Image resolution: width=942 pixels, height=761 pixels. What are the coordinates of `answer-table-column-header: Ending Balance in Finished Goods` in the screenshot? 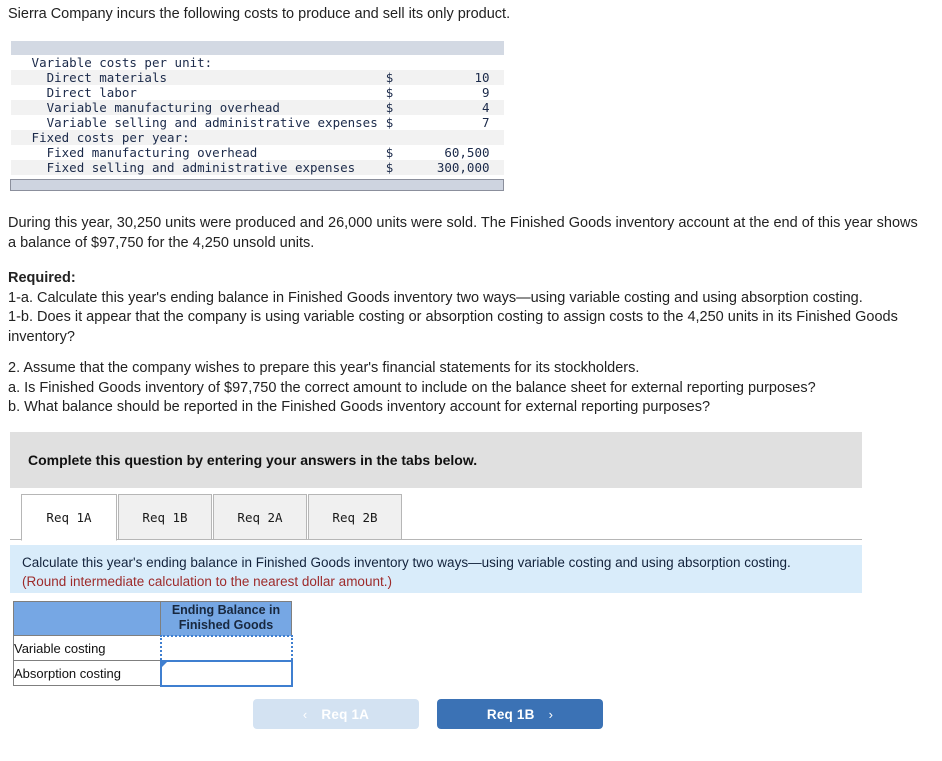 It's located at (226, 618).